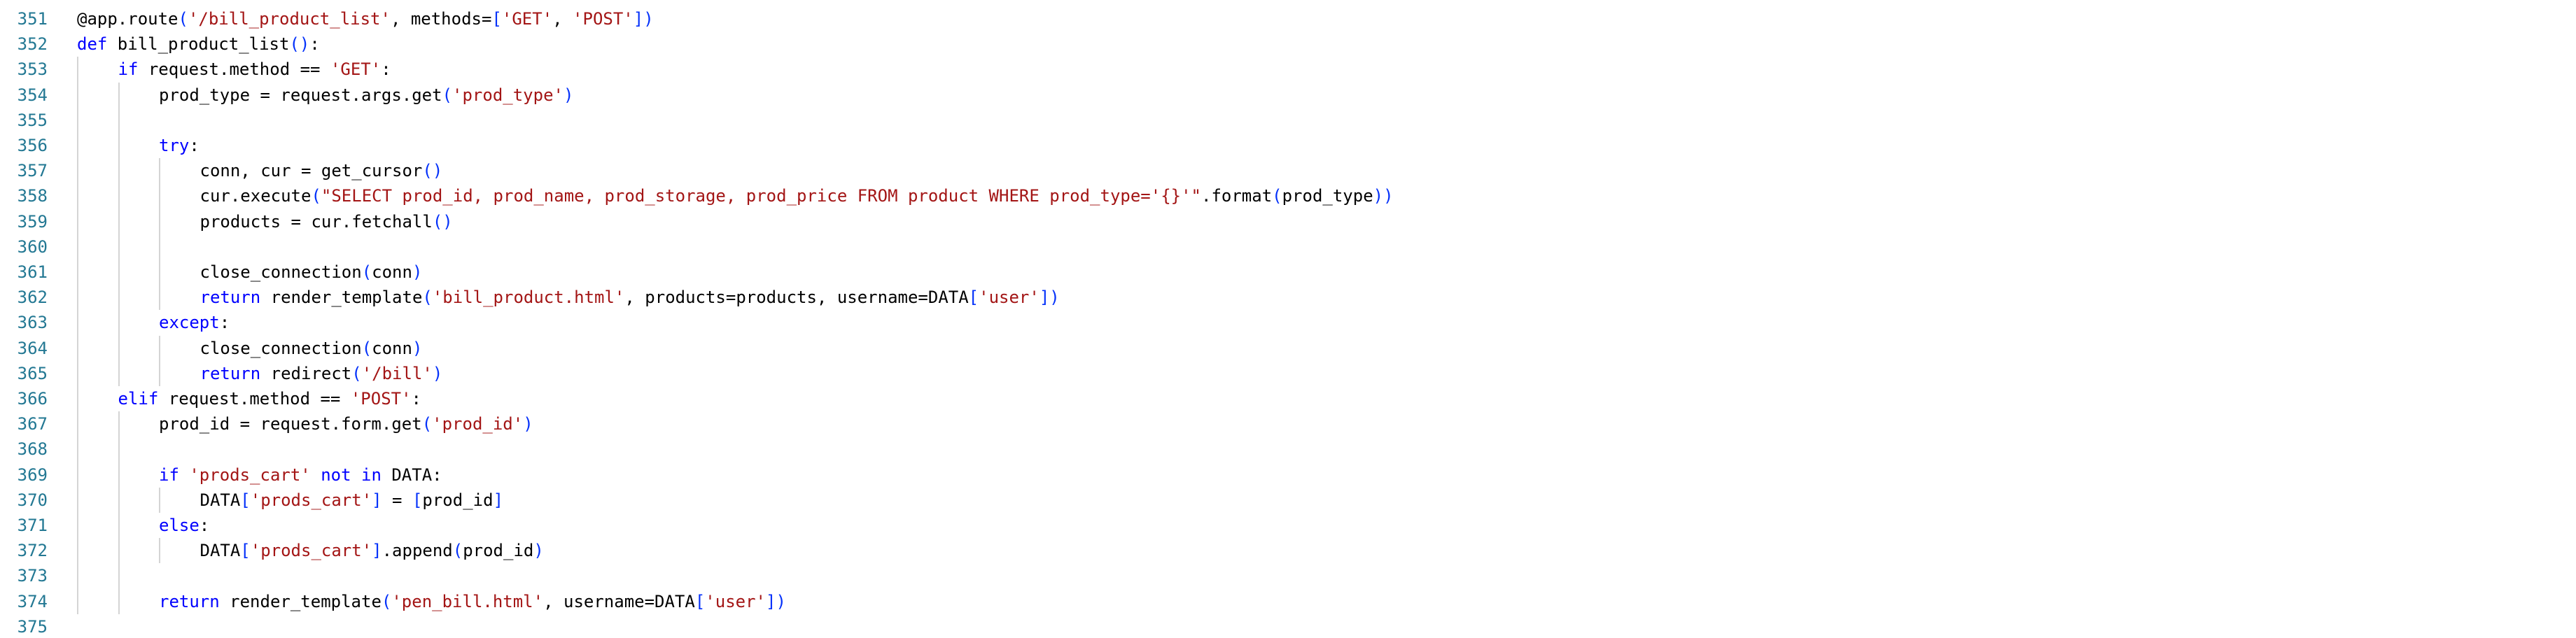 This screenshot has height=638, width=2576. Describe the element at coordinates (1288, 44) in the screenshot. I see `code-line: 352 def bill_product_list():` at that location.